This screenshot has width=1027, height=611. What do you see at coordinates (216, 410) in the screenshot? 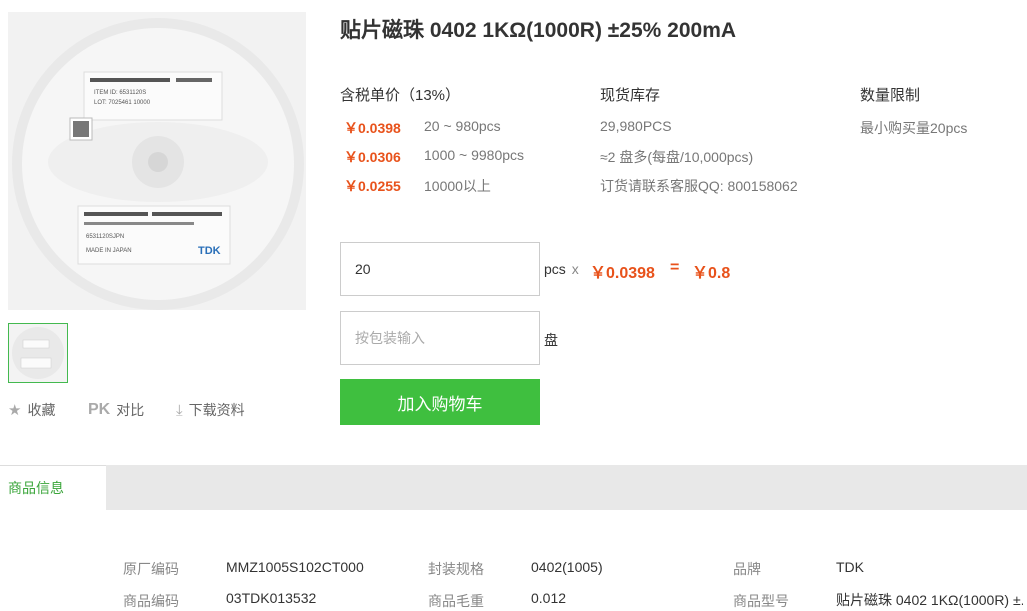
I see `download-label: 下载资料` at bounding box center [216, 410].